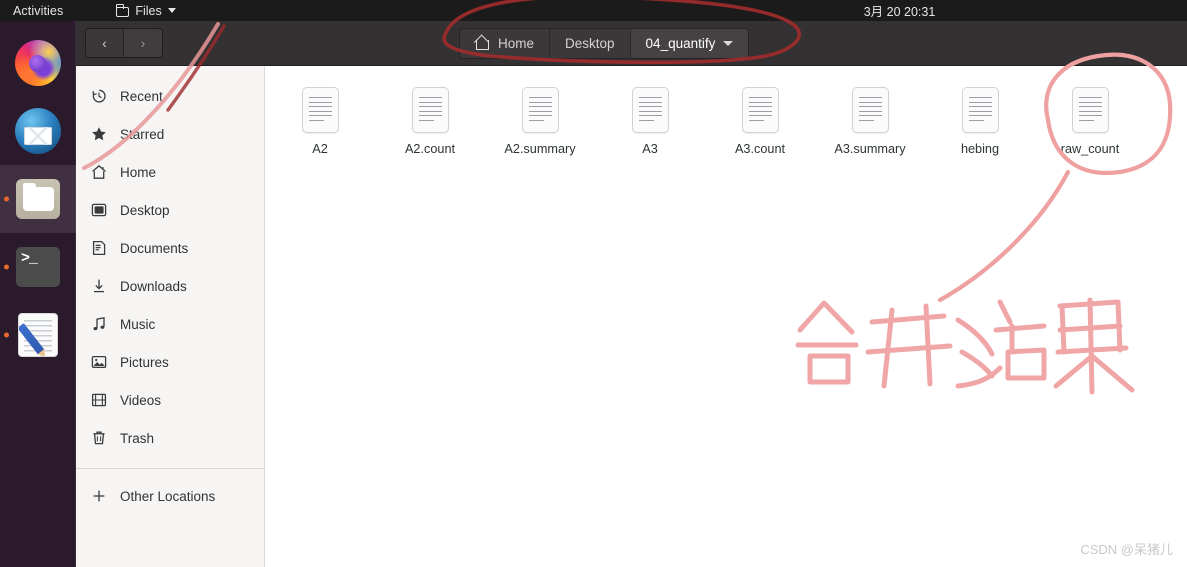 Image resolution: width=1187 pixels, height=567 pixels. I want to click on file-item: A3.summary, so click(870, 122).